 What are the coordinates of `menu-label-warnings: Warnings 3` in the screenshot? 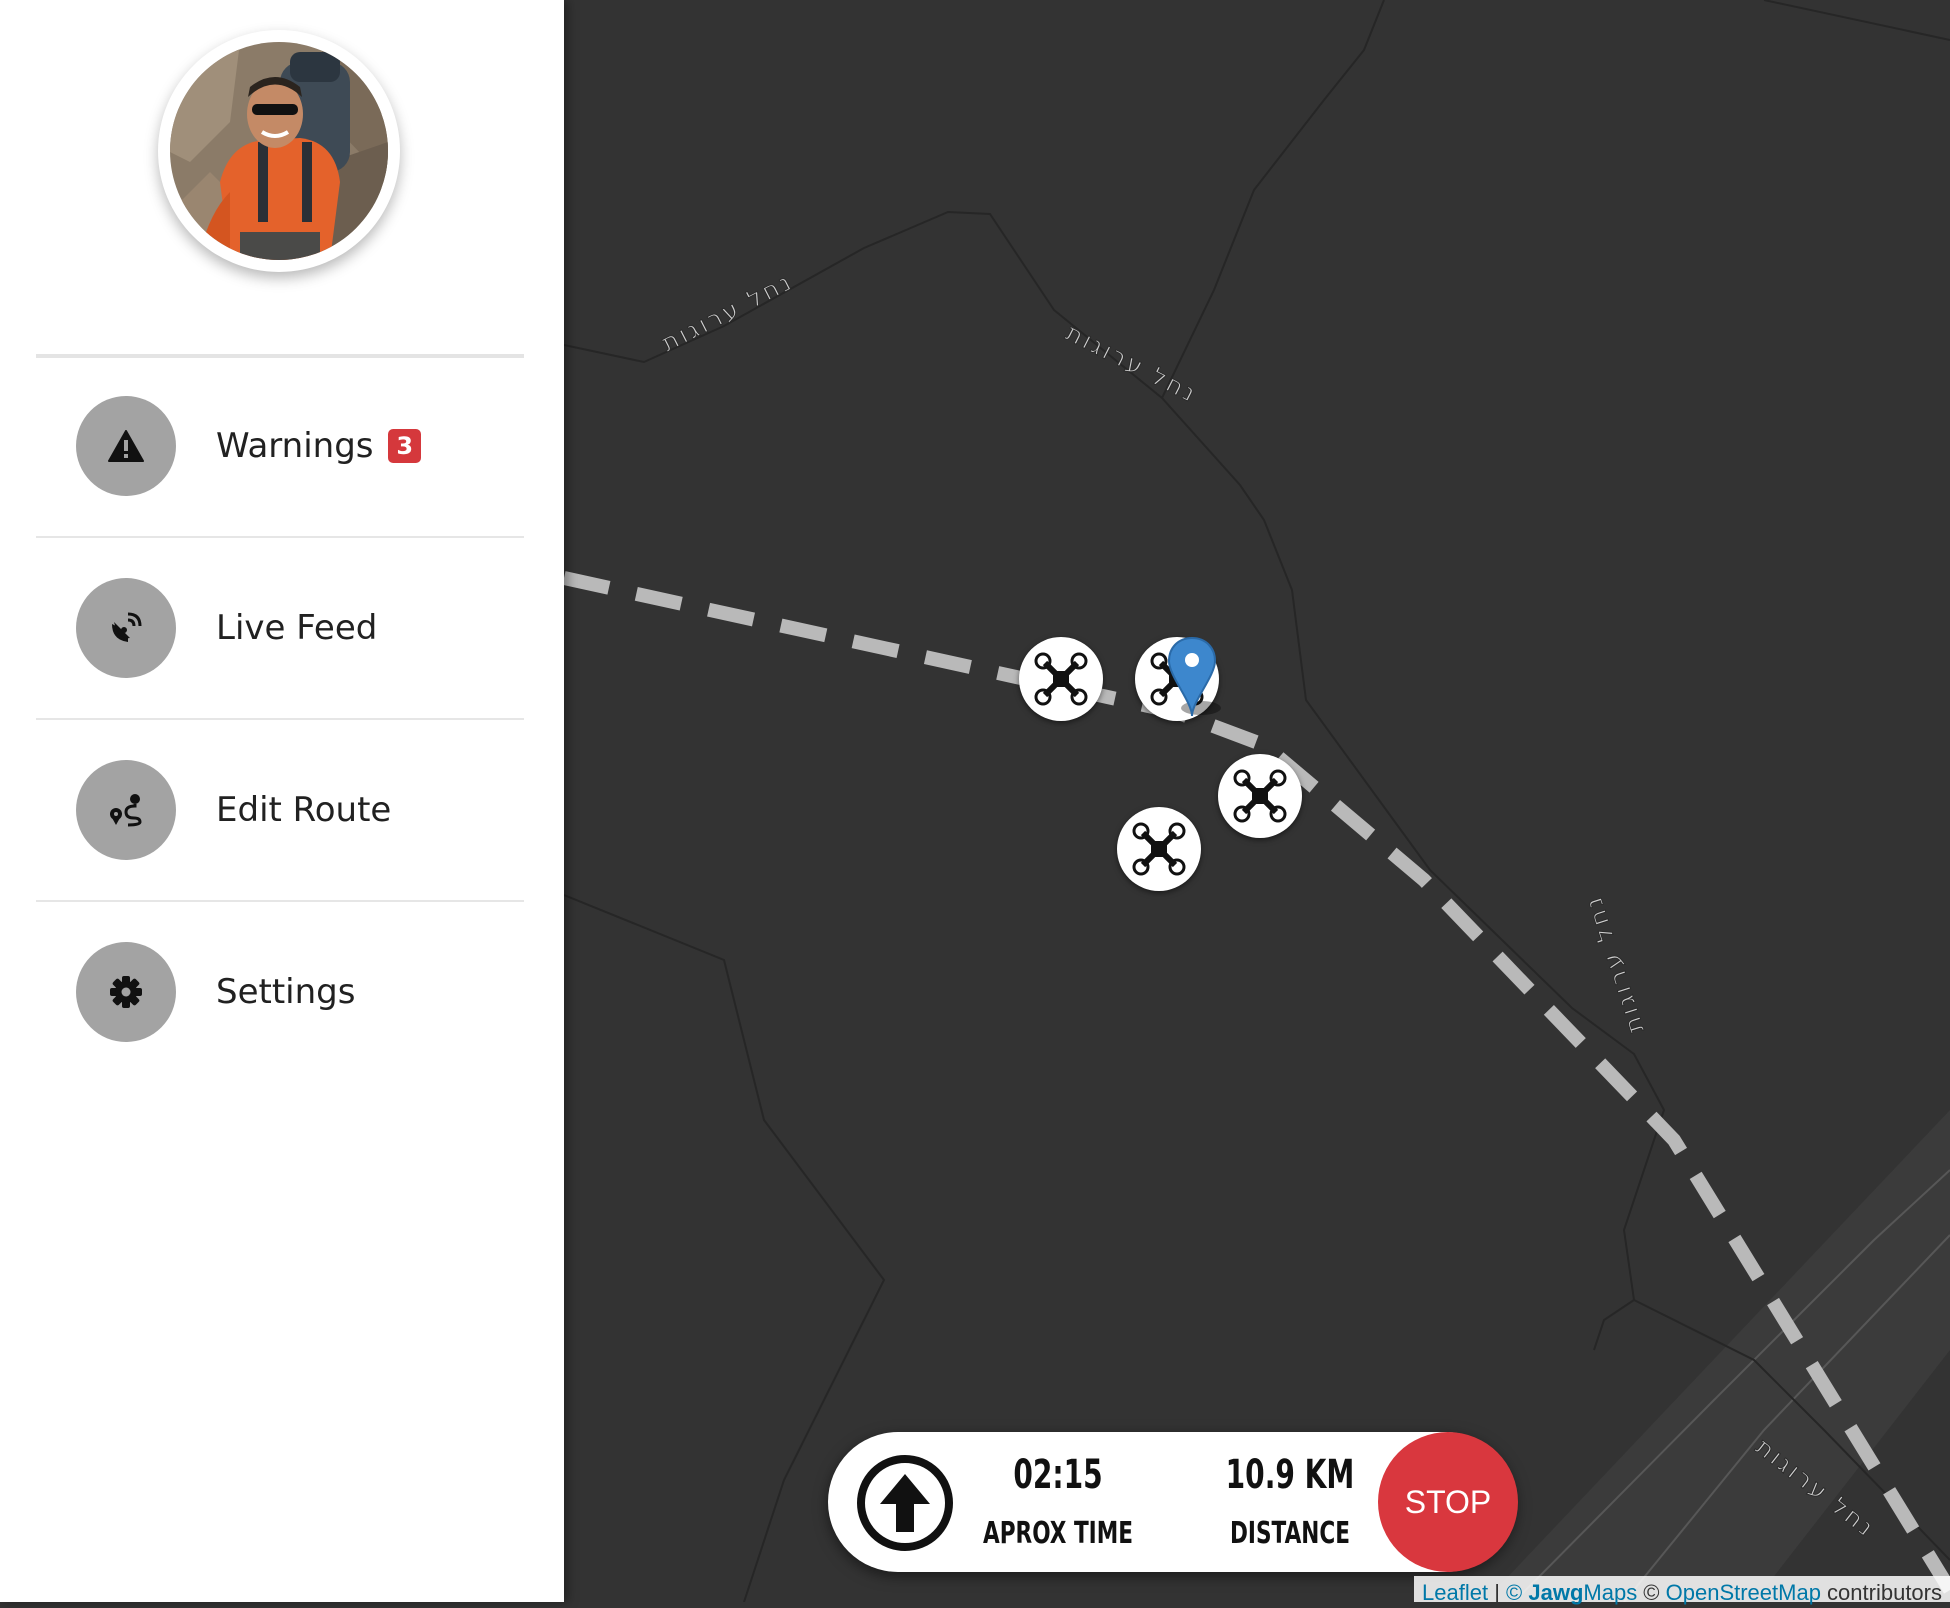 It's located at (319, 446).